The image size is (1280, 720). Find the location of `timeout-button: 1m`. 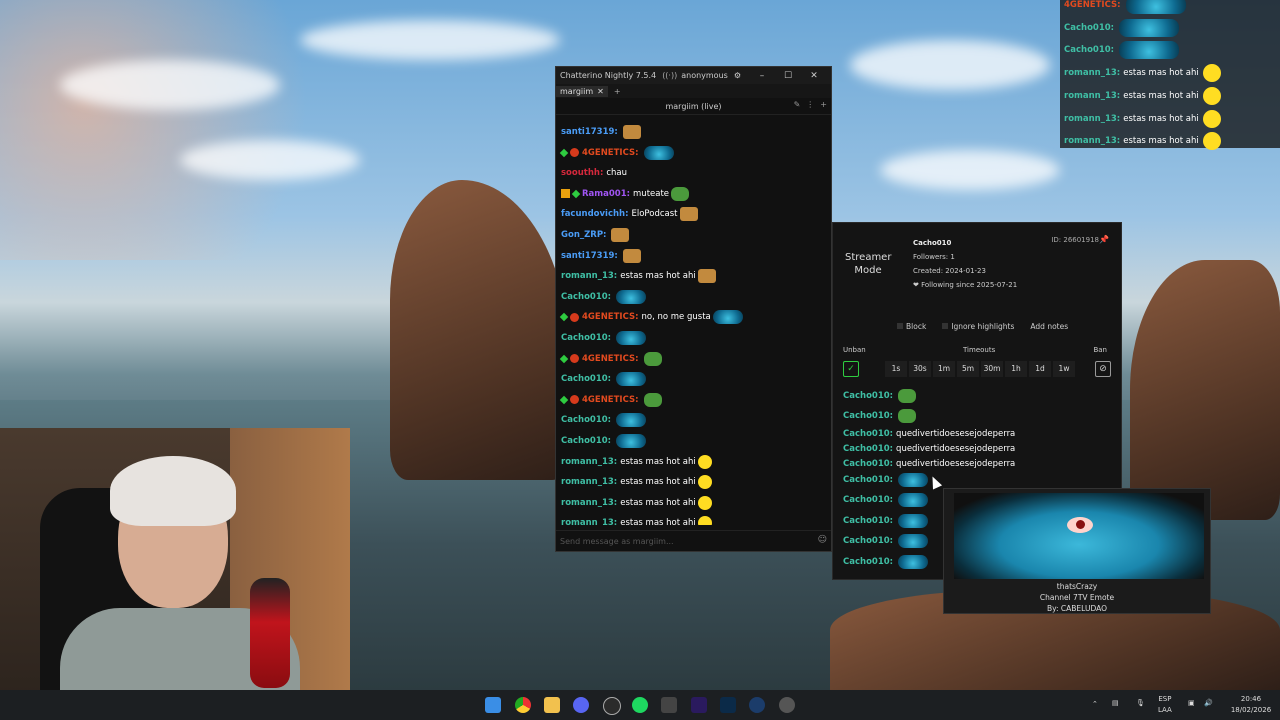

timeout-button: 1m is located at coordinates (944, 369).